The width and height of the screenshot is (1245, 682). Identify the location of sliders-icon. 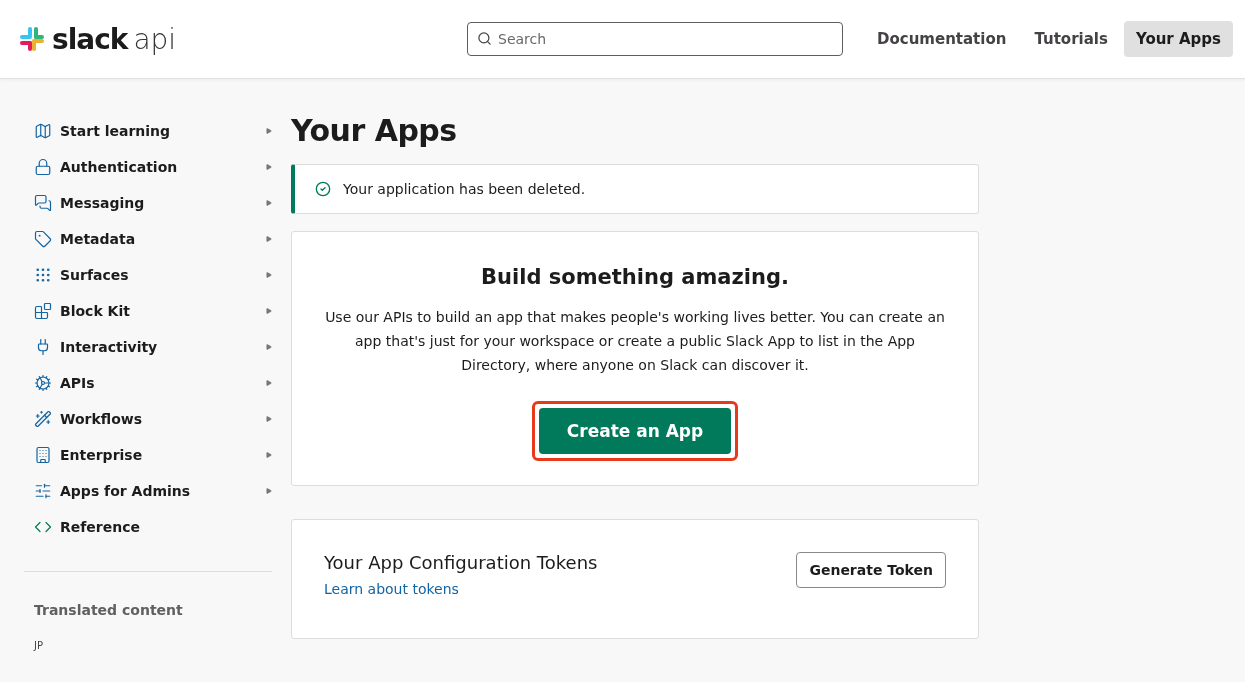
(43, 491).